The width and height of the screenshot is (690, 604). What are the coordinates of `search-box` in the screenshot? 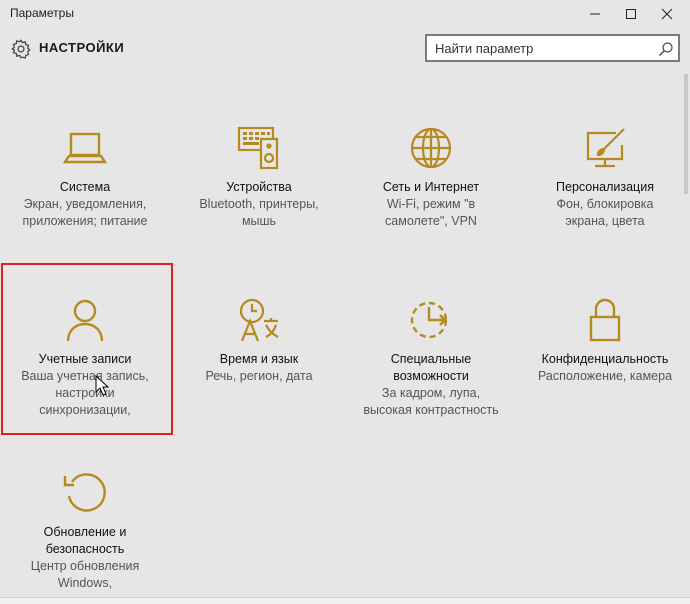 It's located at (552, 48).